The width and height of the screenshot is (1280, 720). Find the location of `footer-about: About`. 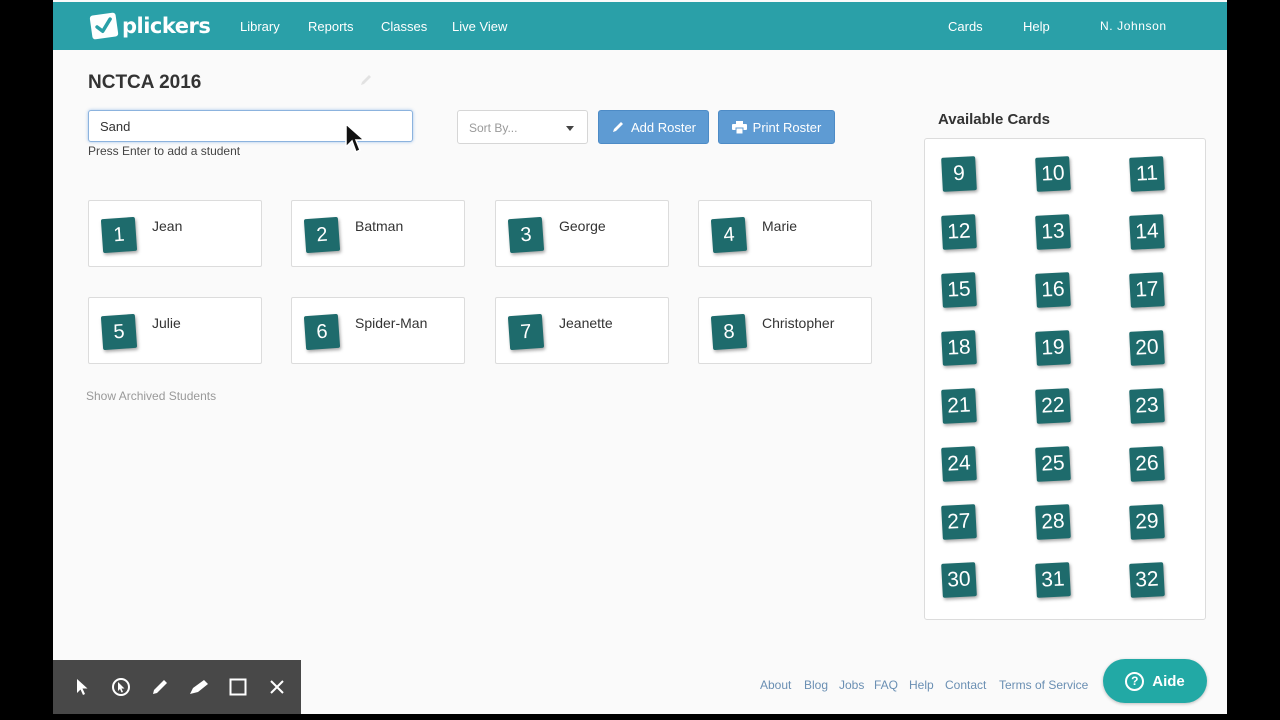

footer-about: About is located at coordinates (775, 685).